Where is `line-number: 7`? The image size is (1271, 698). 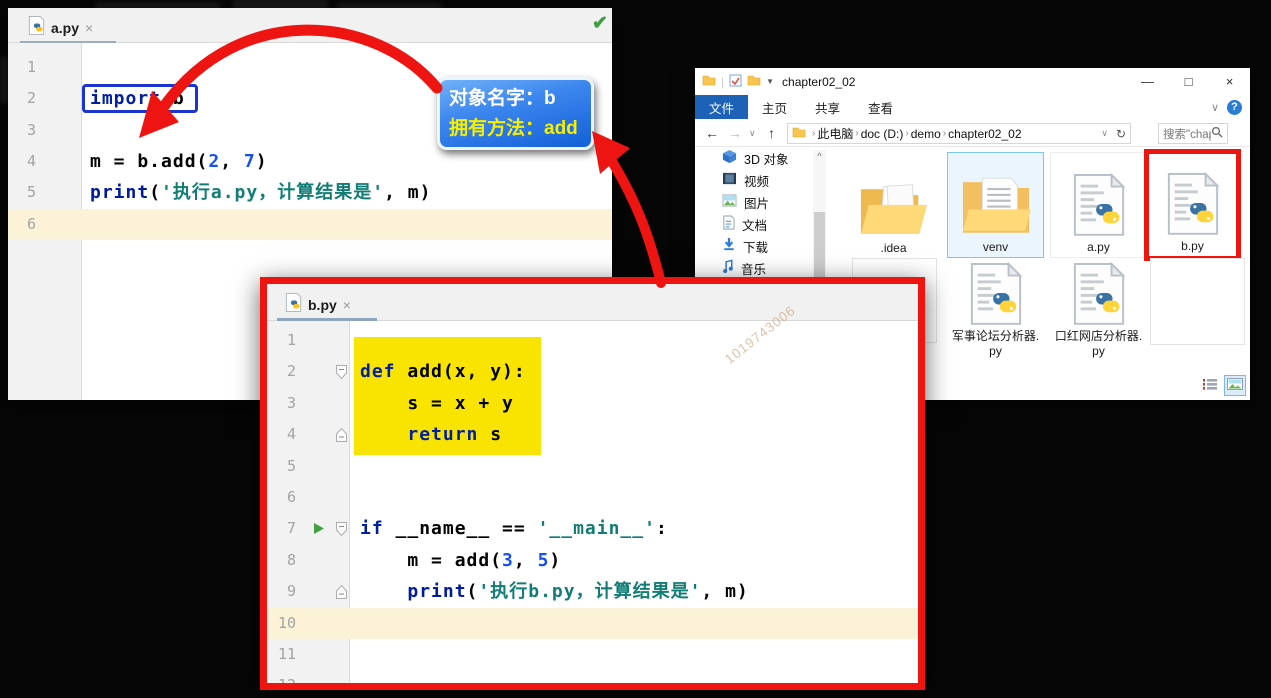 line-number: 7 is located at coordinates (291, 528).